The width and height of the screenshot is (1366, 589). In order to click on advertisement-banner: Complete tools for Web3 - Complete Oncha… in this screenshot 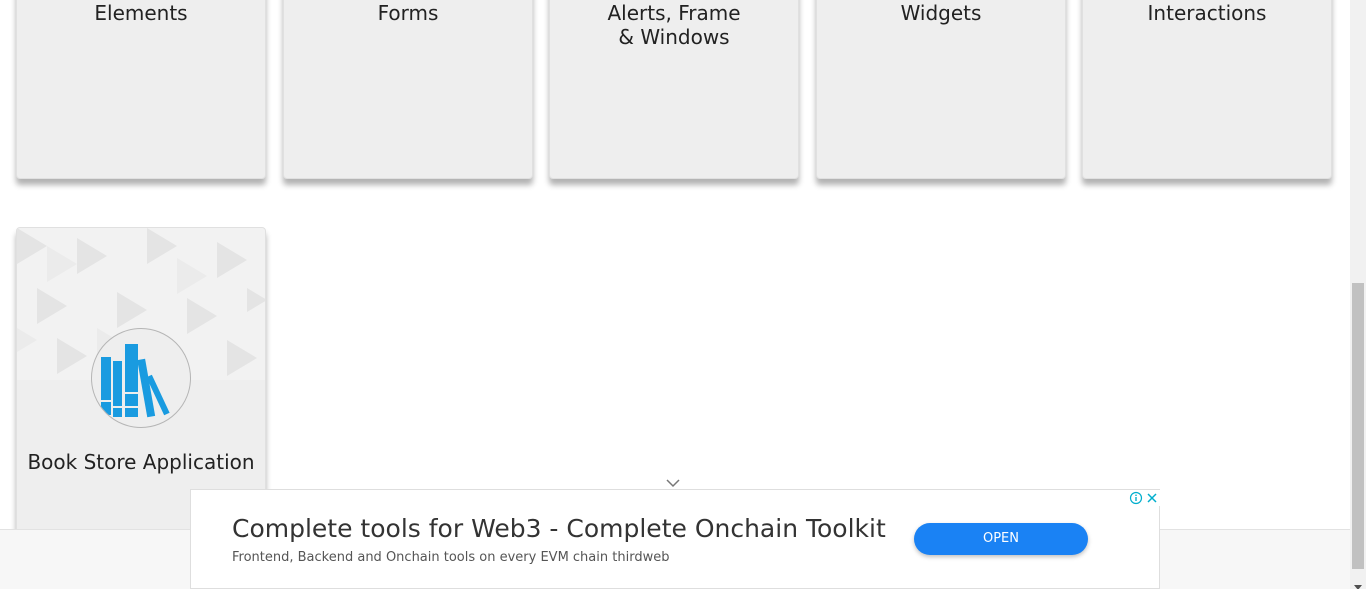, I will do `click(675, 539)`.